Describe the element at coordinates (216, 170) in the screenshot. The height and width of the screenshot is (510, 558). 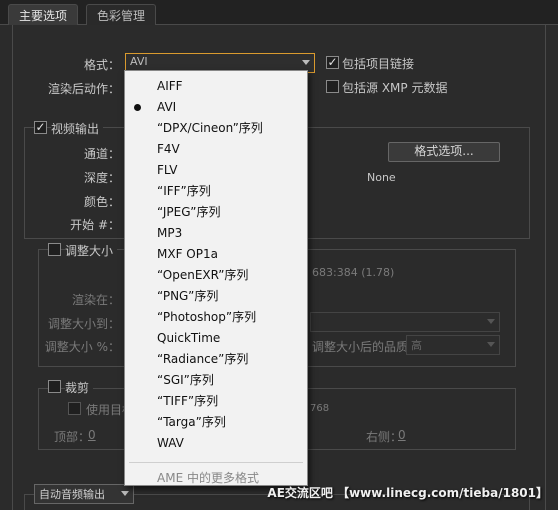
I see `format-menu-item: FLV` at that location.